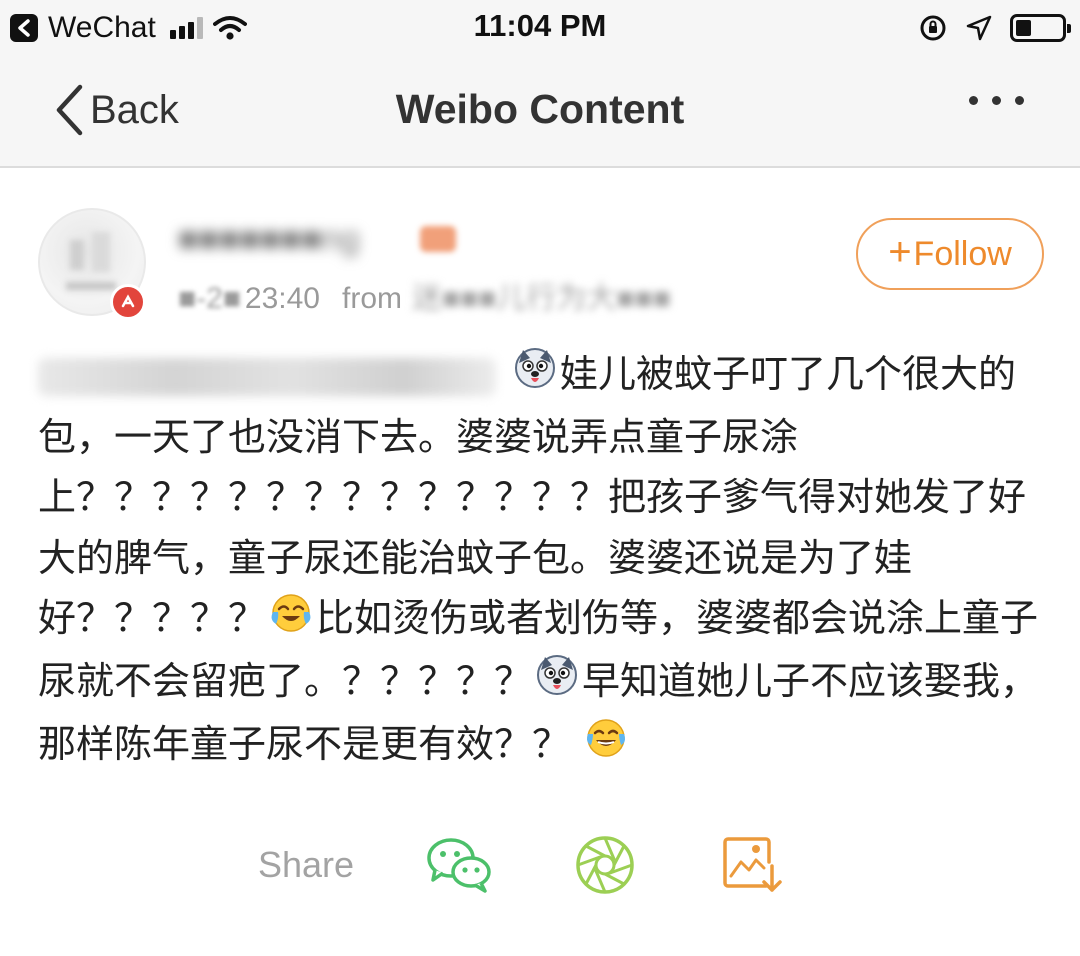 The height and width of the screenshot is (956, 1080). I want to click on blurred-text, so click(267, 376).